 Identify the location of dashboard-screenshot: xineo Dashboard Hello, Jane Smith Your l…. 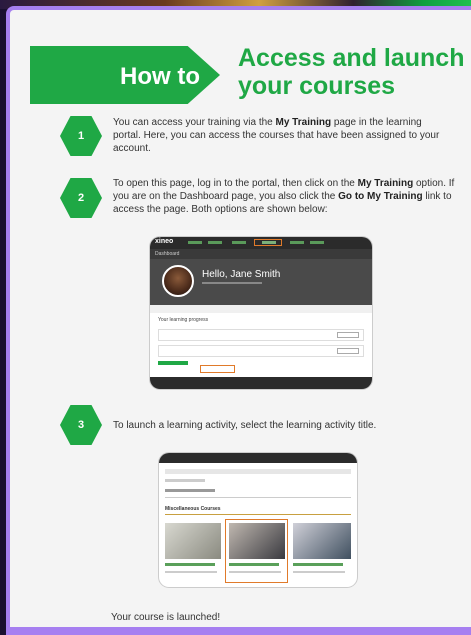
(261, 313).